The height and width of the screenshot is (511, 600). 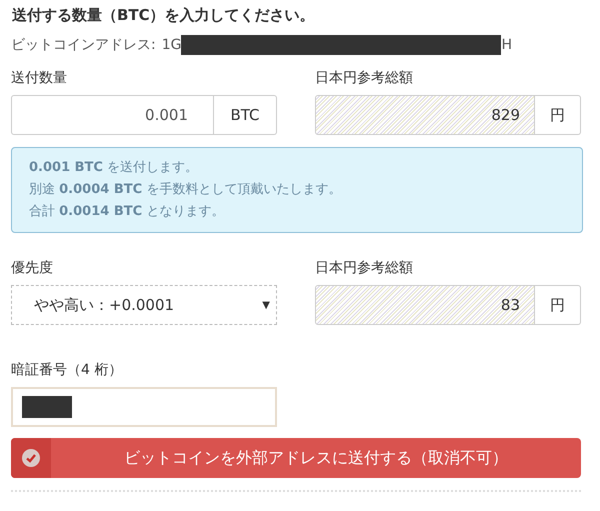 I want to click on yen-fee-field: 83, so click(x=425, y=305).